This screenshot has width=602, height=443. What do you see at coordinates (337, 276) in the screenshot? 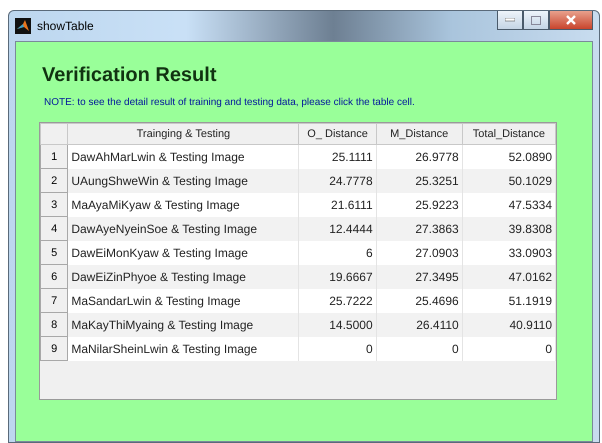
I see `table-cell: 19.6667` at bounding box center [337, 276].